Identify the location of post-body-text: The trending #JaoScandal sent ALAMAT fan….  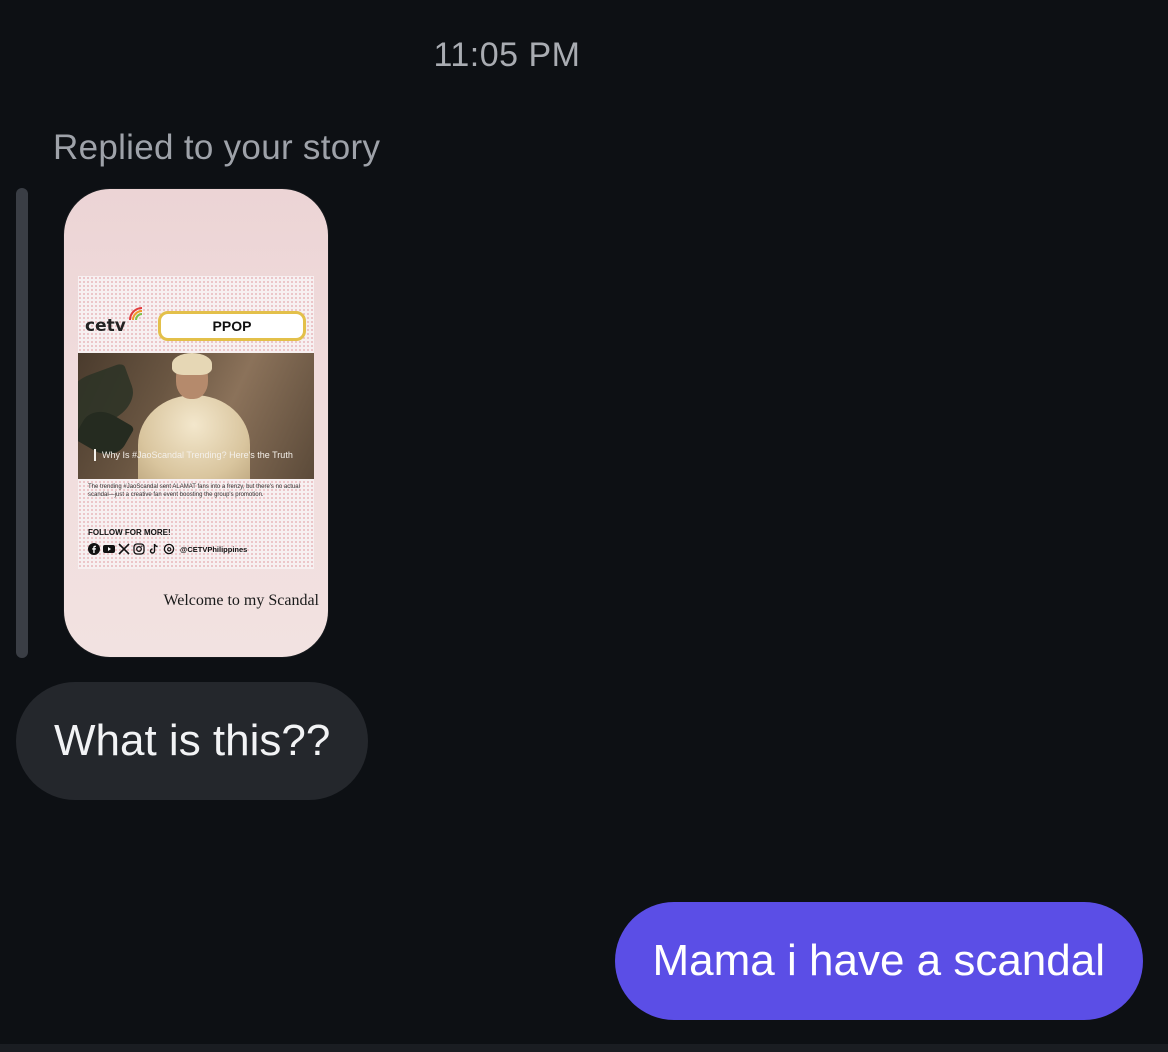
(194, 491).